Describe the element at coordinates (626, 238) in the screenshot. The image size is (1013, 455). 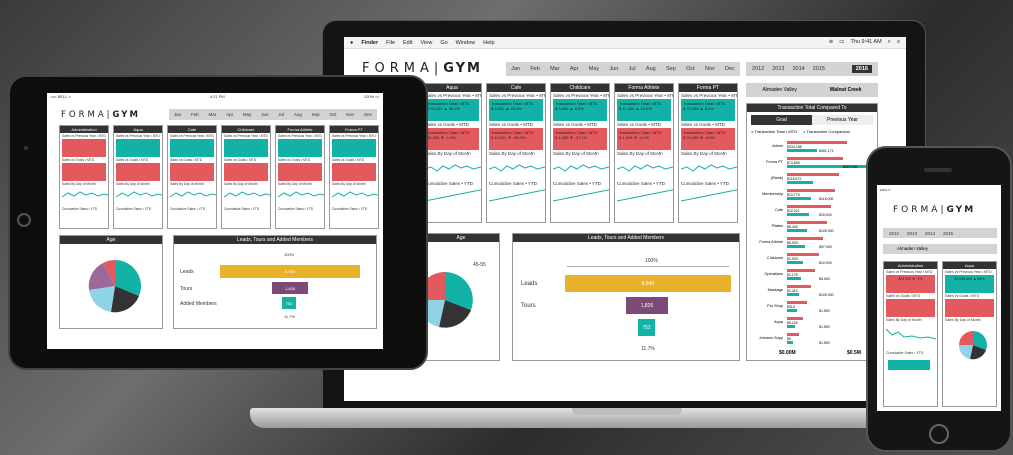
I see `funnel-title: Leads, Tours and Added Members` at that location.